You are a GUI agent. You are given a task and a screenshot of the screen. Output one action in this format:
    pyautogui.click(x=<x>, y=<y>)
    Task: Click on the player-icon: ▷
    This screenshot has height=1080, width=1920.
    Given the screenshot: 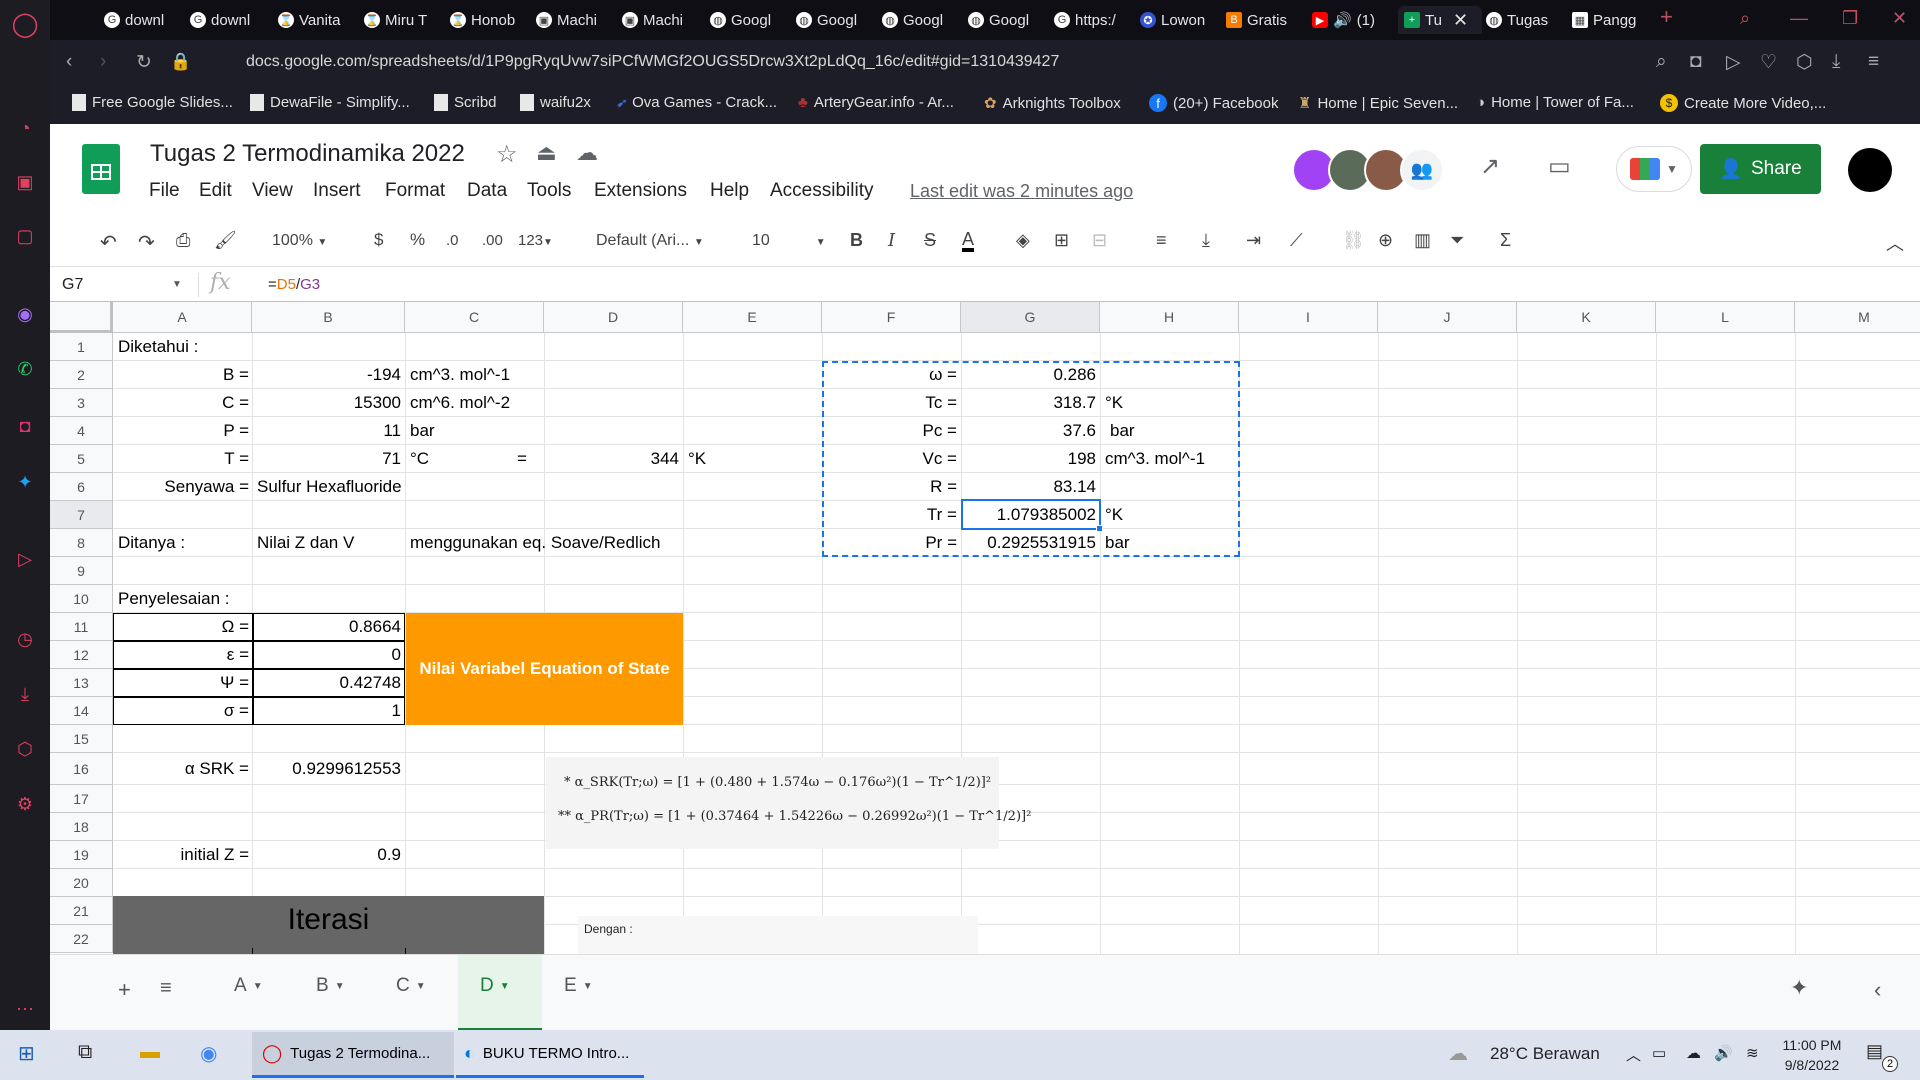 What is the action you would take?
    pyautogui.click(x=25, y=559)
    